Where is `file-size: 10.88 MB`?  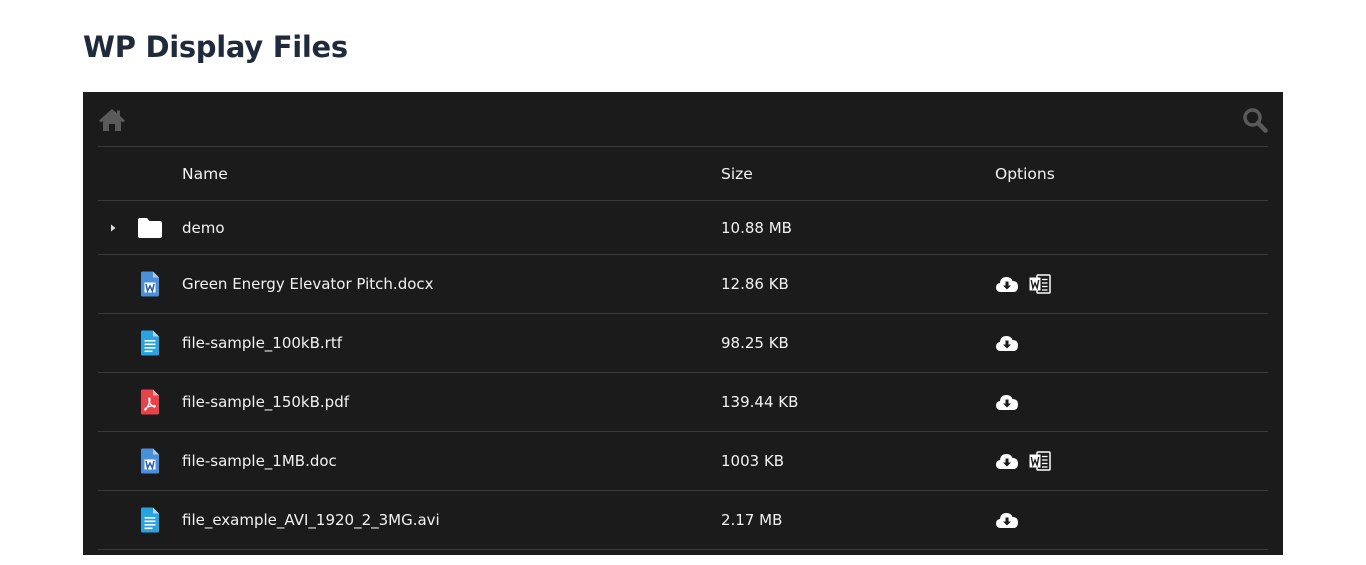
file-size: 10.88 MB is located at coordinates (756, 227).